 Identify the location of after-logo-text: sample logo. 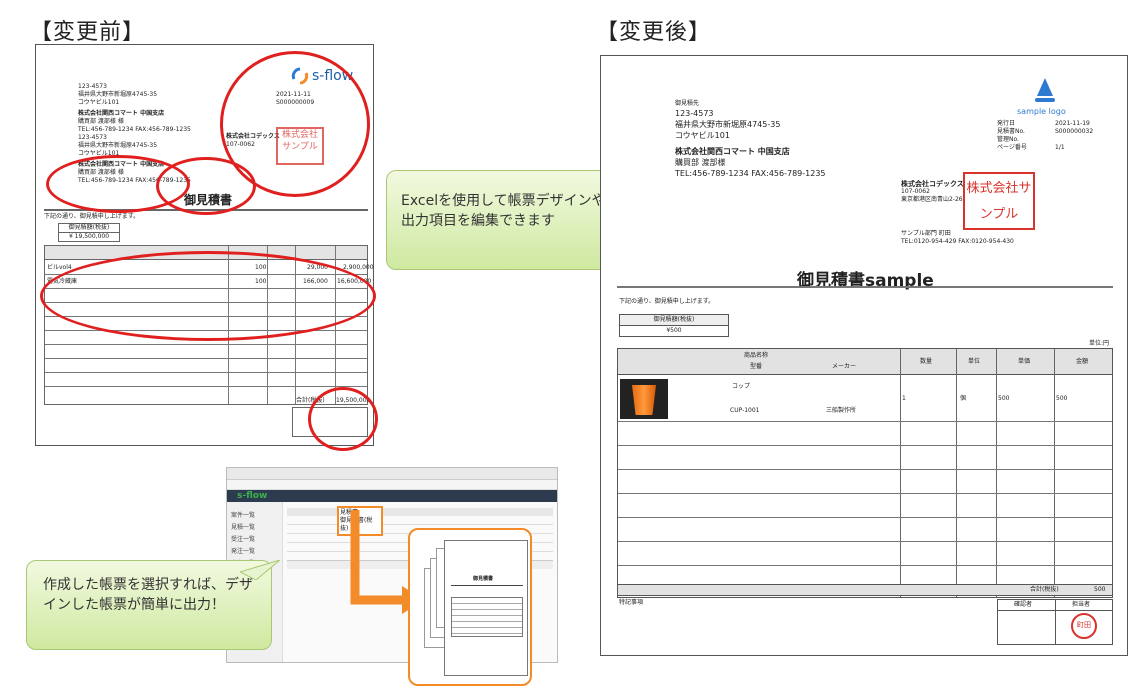
(1041, 111).